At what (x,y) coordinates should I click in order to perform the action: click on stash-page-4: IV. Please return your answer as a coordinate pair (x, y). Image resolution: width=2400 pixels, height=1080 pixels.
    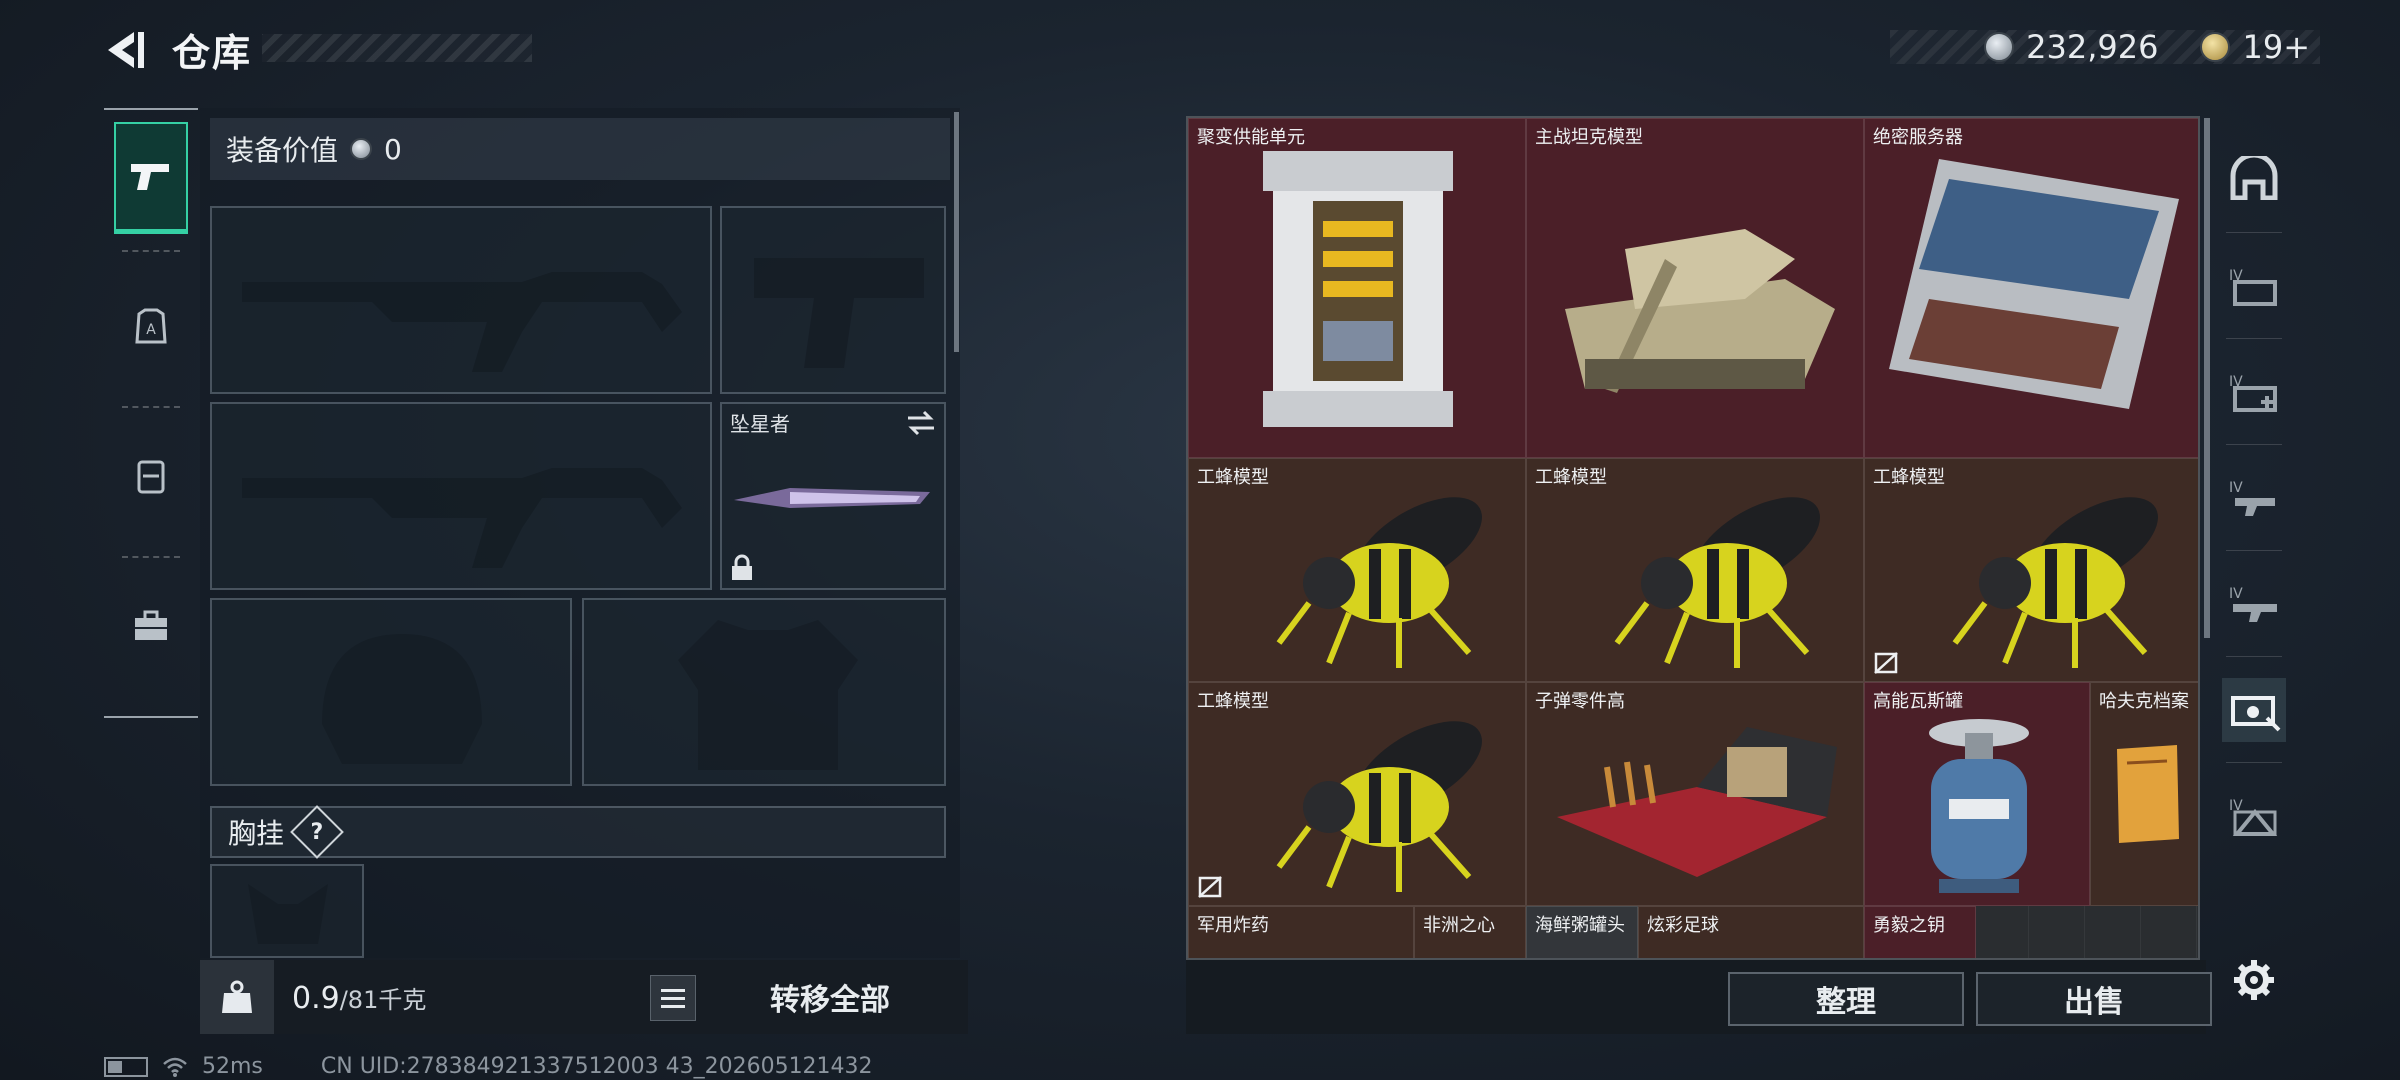
    Looking at the image, I should click on (2254, 604).